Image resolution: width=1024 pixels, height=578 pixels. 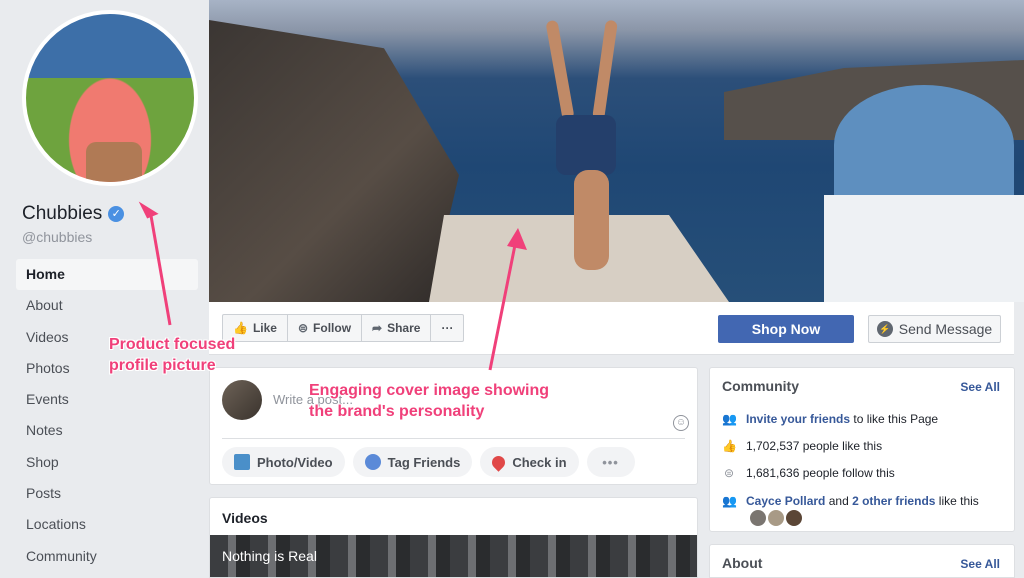 What do you see at coordinates (884, 329) in the screenshot?
I see `messenger-icon: ⚡` at bounding box center [884, 329].